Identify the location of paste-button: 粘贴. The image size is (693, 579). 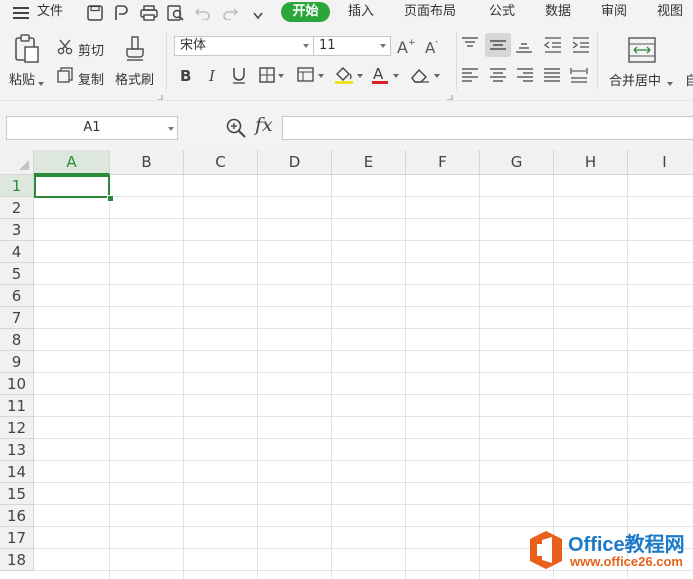
(22, 78).